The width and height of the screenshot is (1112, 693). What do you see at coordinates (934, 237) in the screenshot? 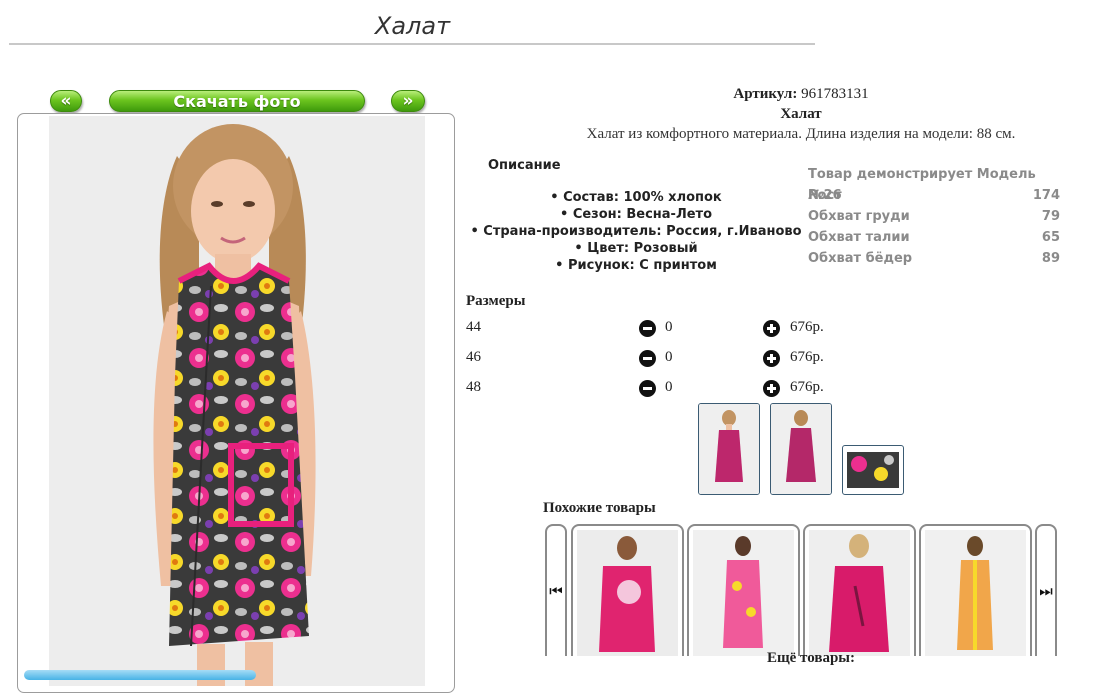
I see `model-row: Обхват талии 65` at bounding box center [934, 237].